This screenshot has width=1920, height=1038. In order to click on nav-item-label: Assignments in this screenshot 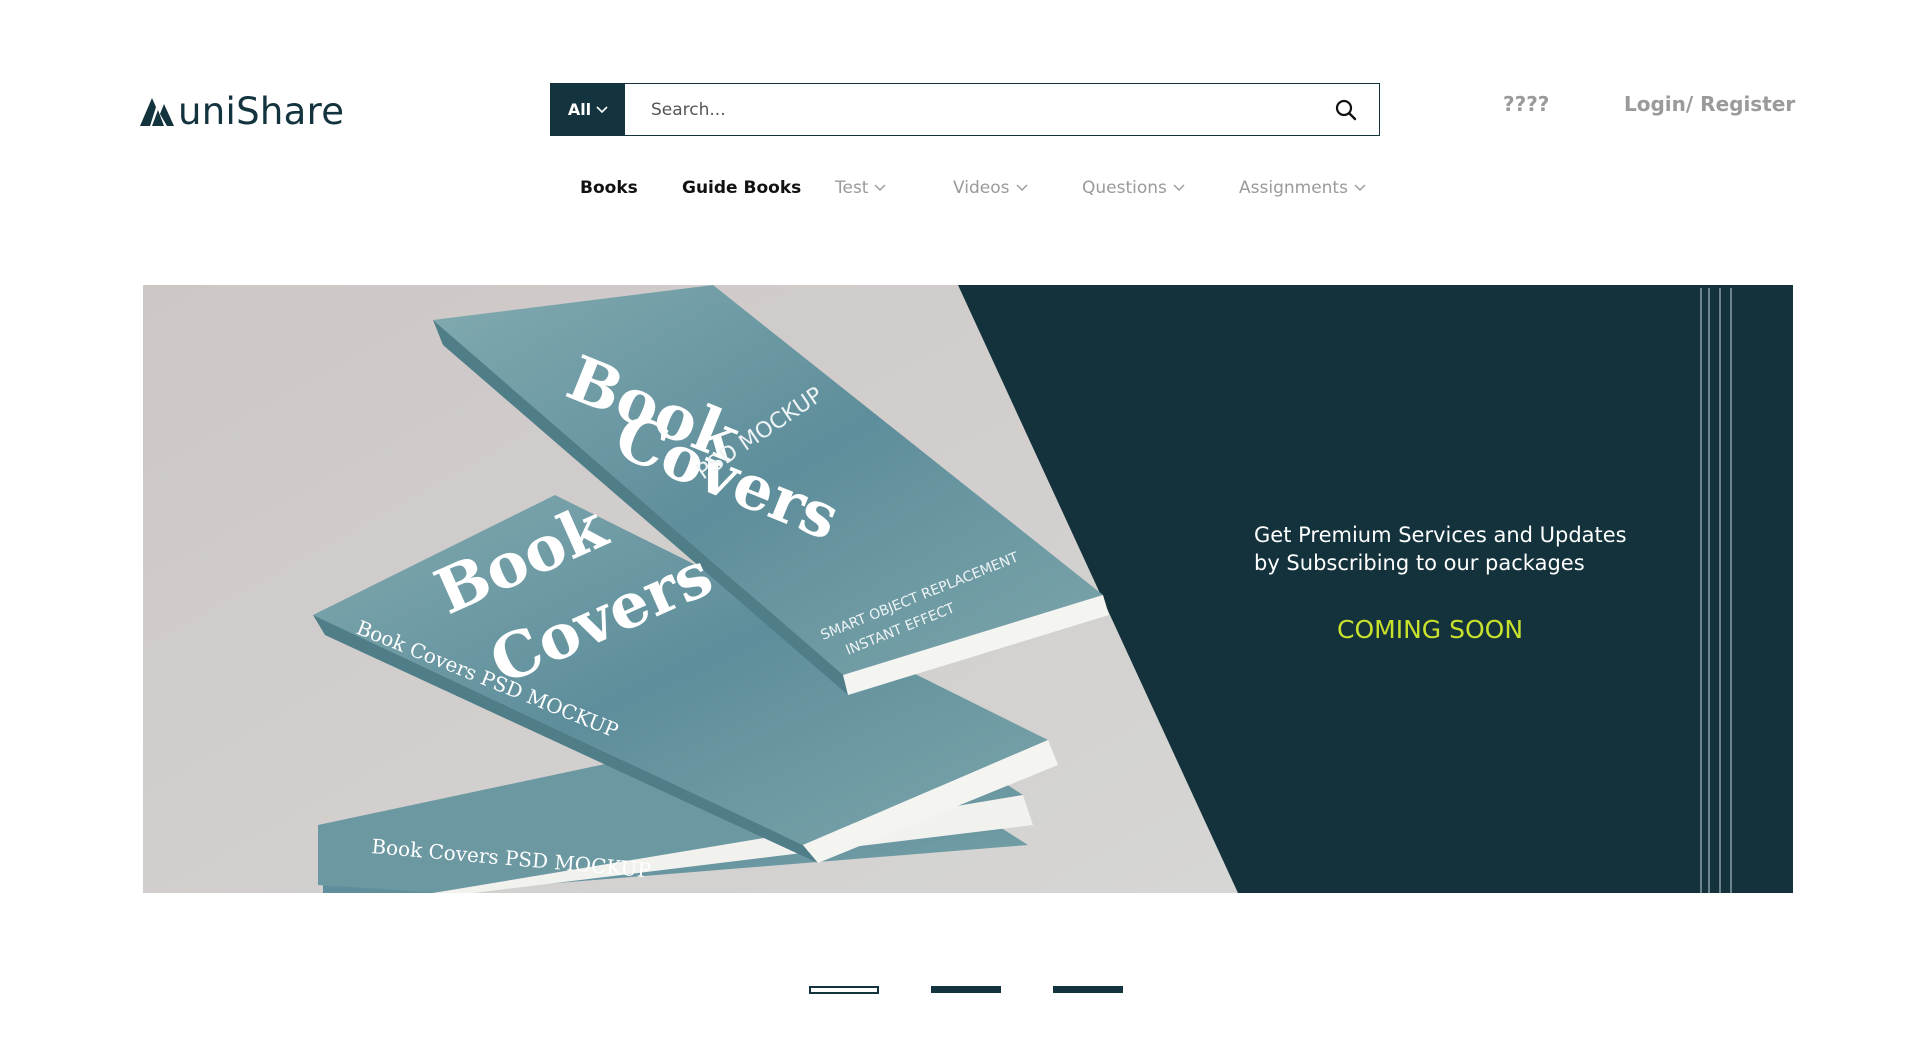, I will do `click(1293, 188)`.